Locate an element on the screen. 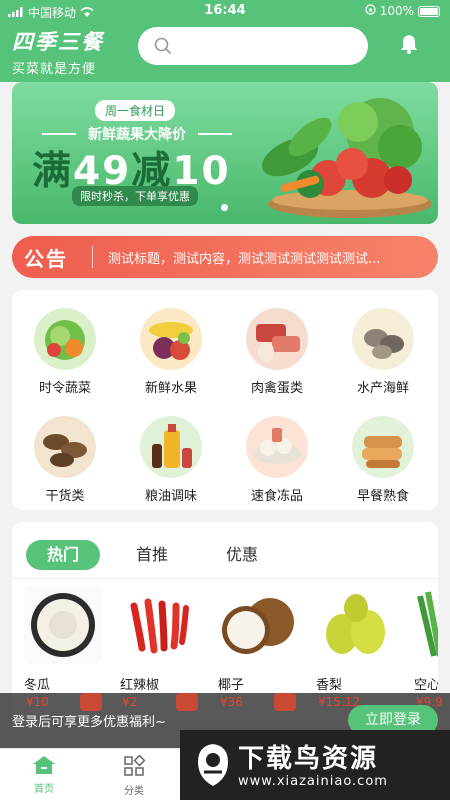 Image resolution: width=450 pixels, height=800 pixels. promo-prefix: 满 is located at coordinates (53, 171).